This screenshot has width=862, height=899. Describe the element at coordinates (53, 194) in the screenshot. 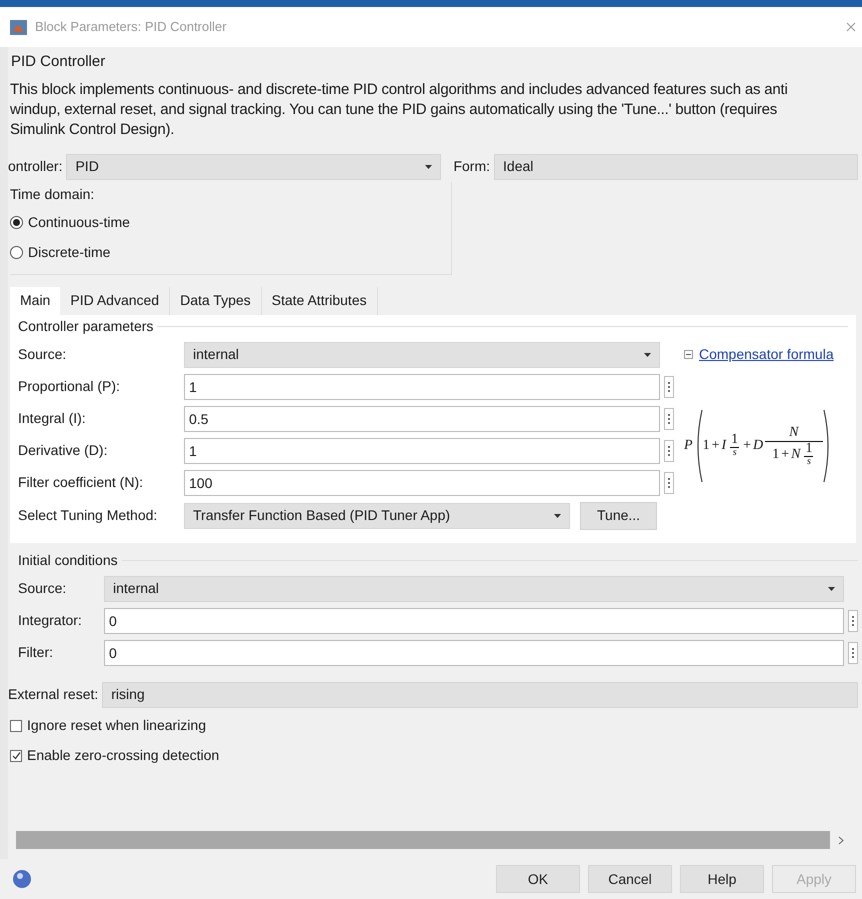

I see `group-title: Time domain:` at that location.